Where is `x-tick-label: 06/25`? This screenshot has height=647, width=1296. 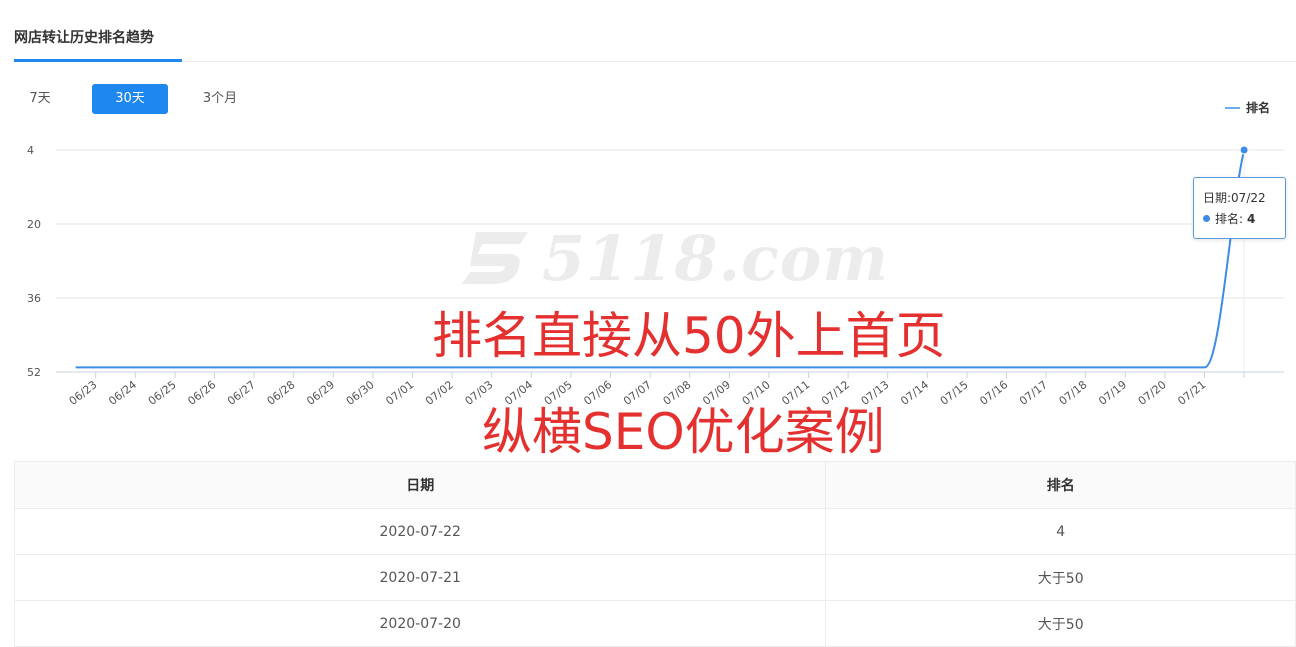
x-tick-label: 06/25 is located at coordinates (162, 393).